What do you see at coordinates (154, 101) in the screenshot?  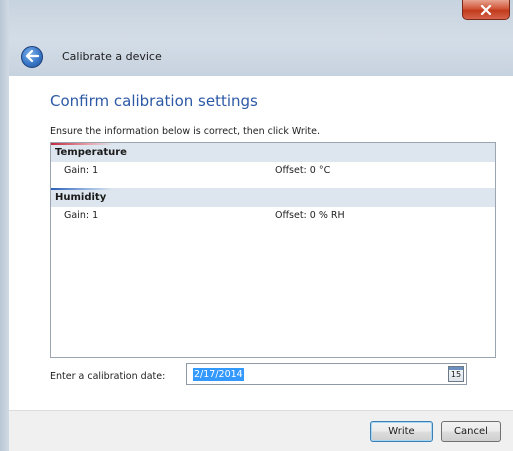 I see `page-heading: Confirm calibration settings` at bounding box center [154, 101].